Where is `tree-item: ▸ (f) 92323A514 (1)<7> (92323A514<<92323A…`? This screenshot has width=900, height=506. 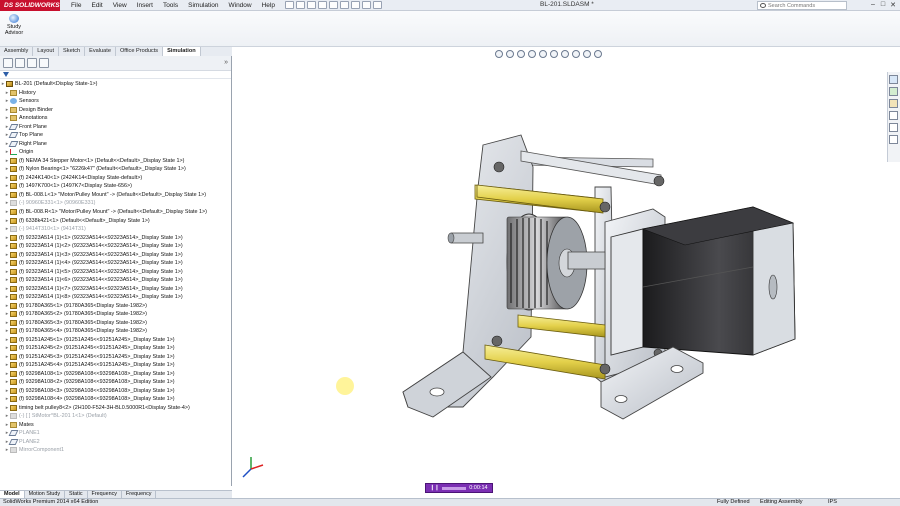 tree-item: ▸ (f) 92323A514 (1)<7> (92323A514<<92323A… is located at coordinates (115, 288).